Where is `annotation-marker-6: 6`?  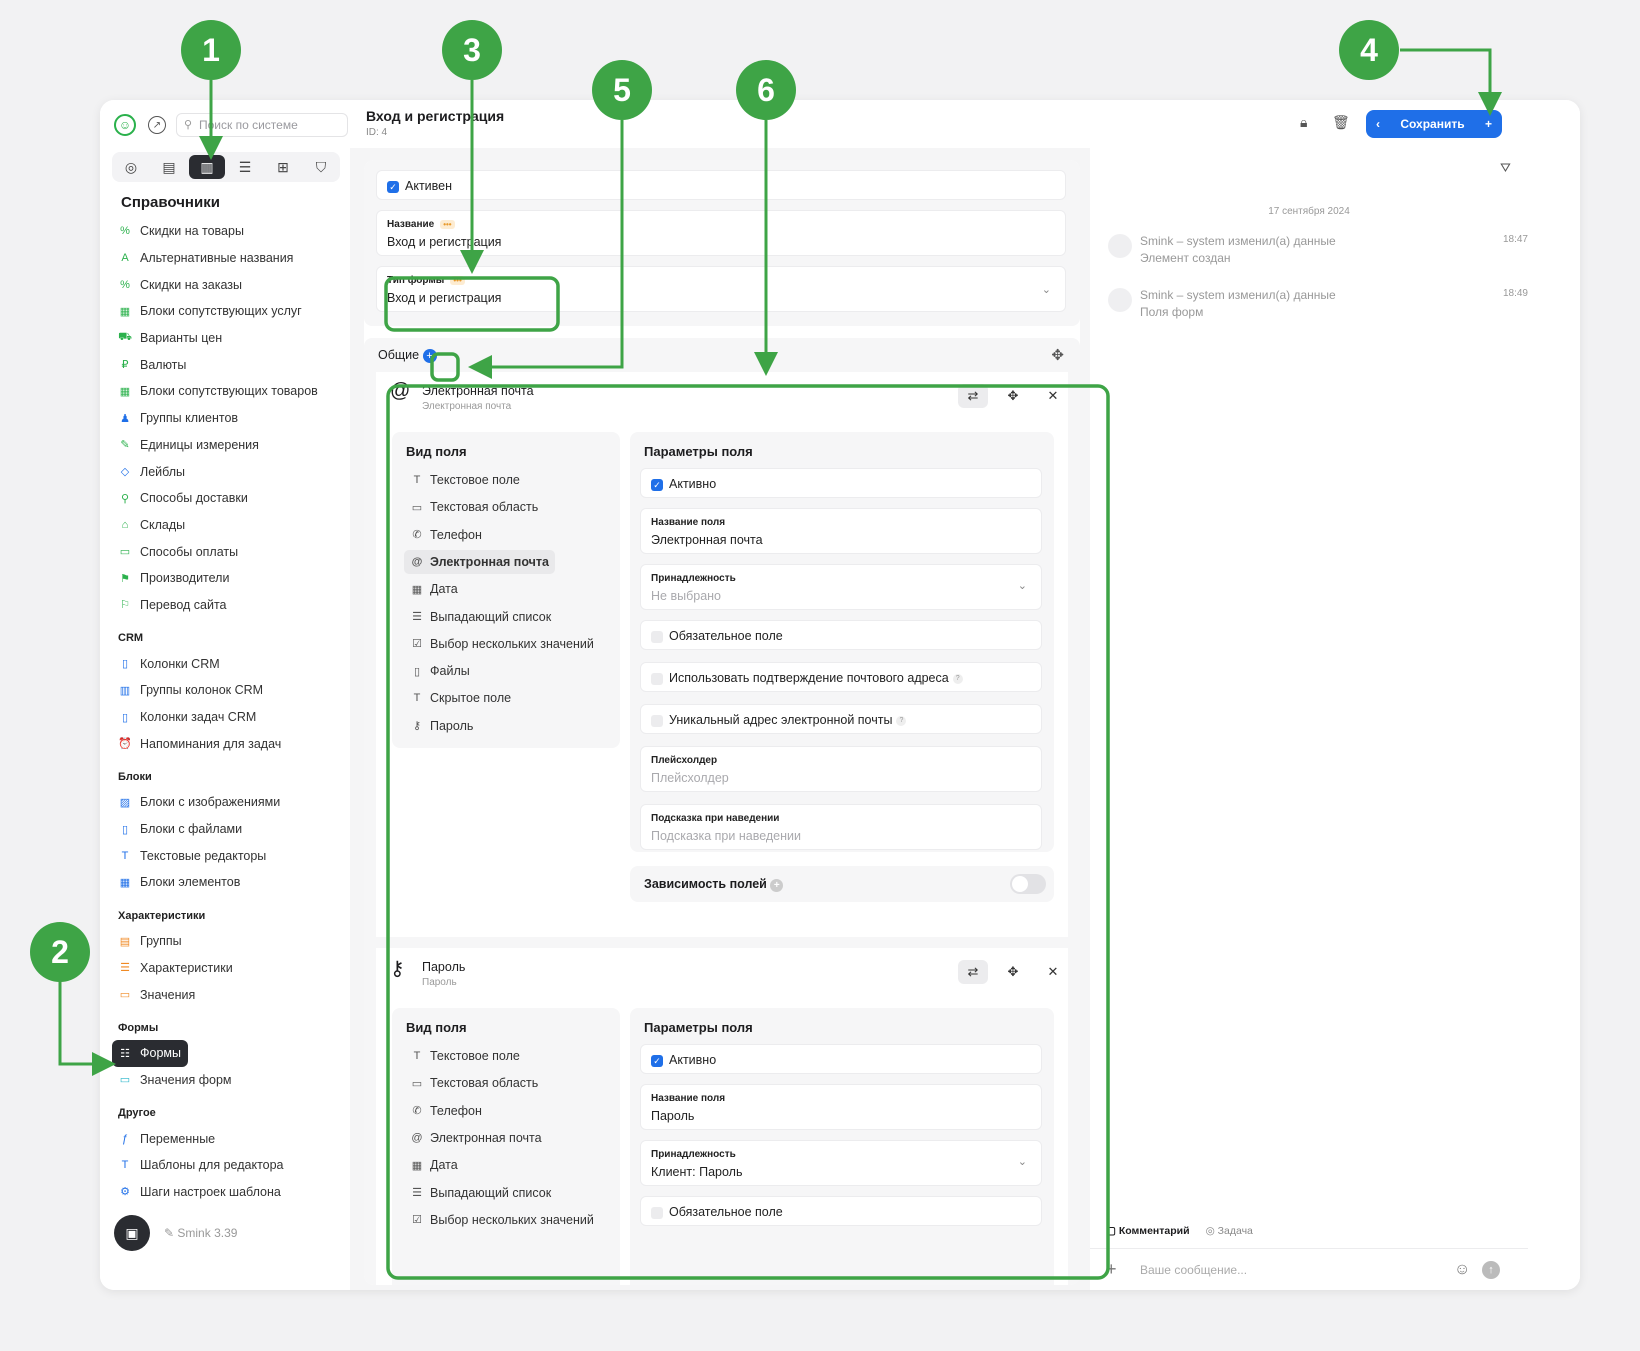
annotation-marker-6: 6 is located at coordinates (766, 90).